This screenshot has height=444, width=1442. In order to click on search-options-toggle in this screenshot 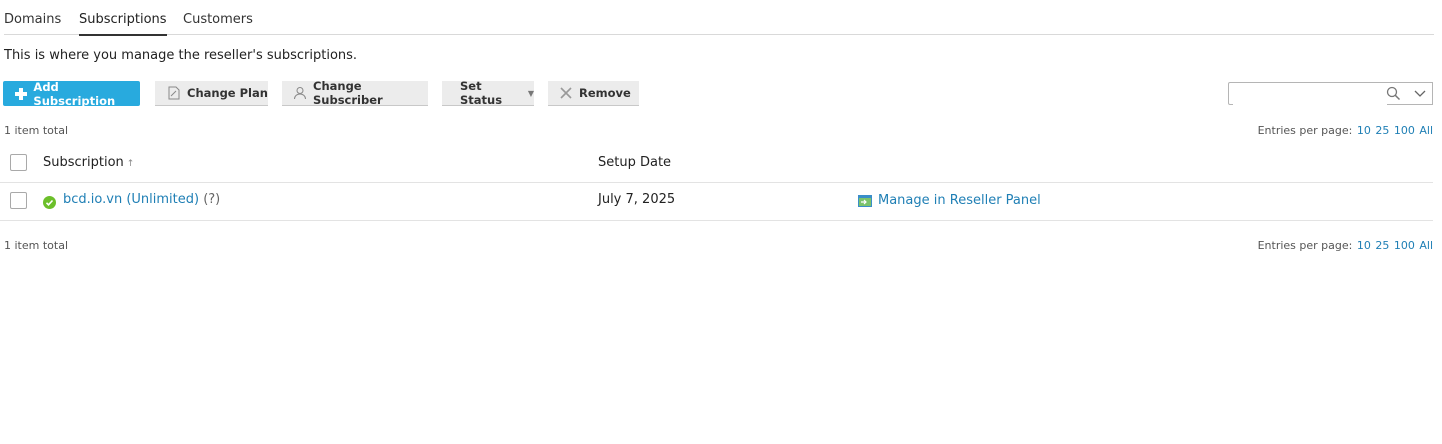, I will do `click(1420, 93)`.